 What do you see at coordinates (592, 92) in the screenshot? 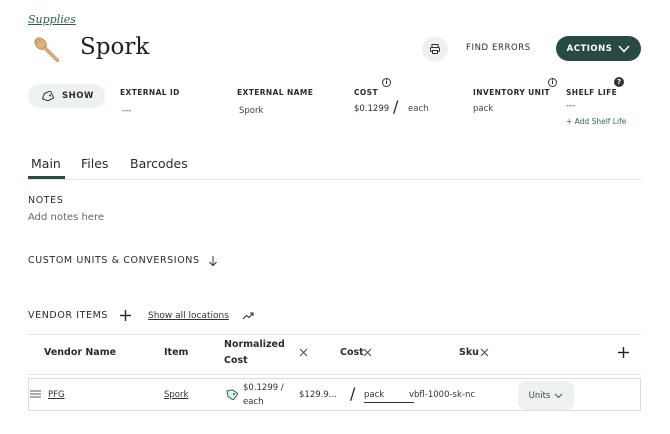
I see `shelf-life-label: SHELF LIFE` at bounding box center [592, 92].